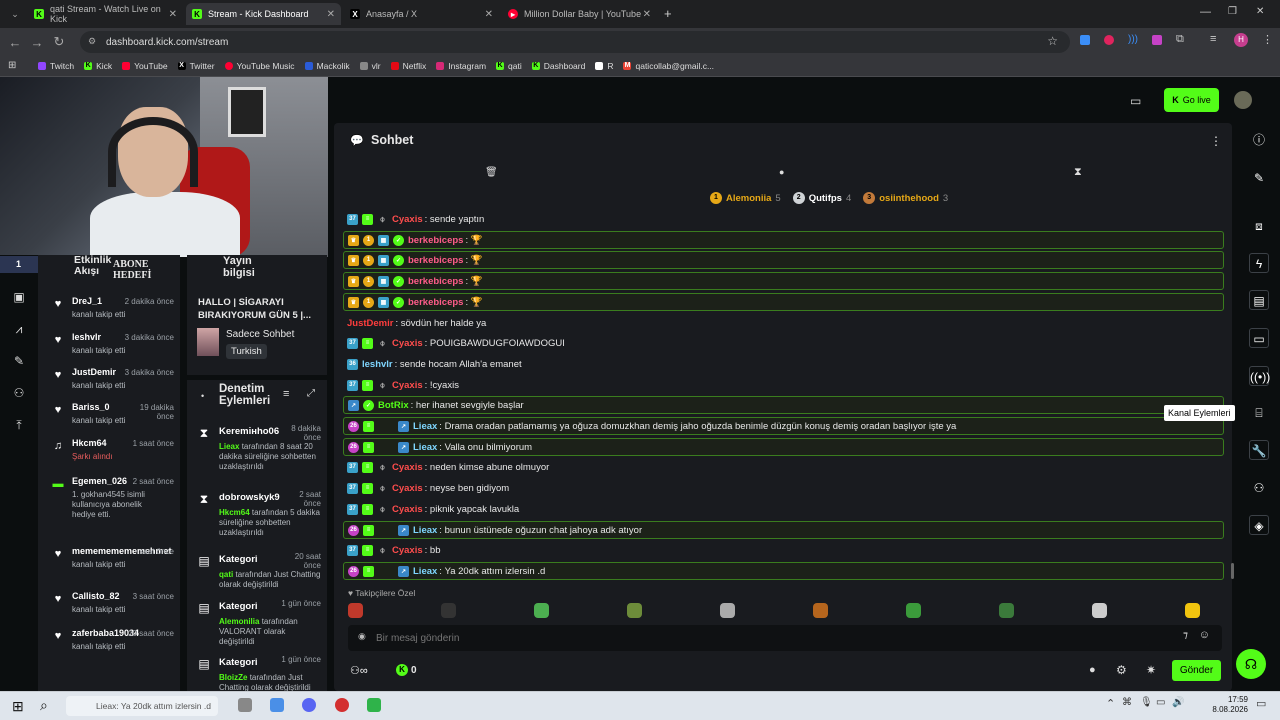 The width and height of the screenshot is (1280, 720). What do you see at coordinates (370, 66) in the screenshot?
I see `bookmark-vlr: vlr` at bounding box center [370, 66].